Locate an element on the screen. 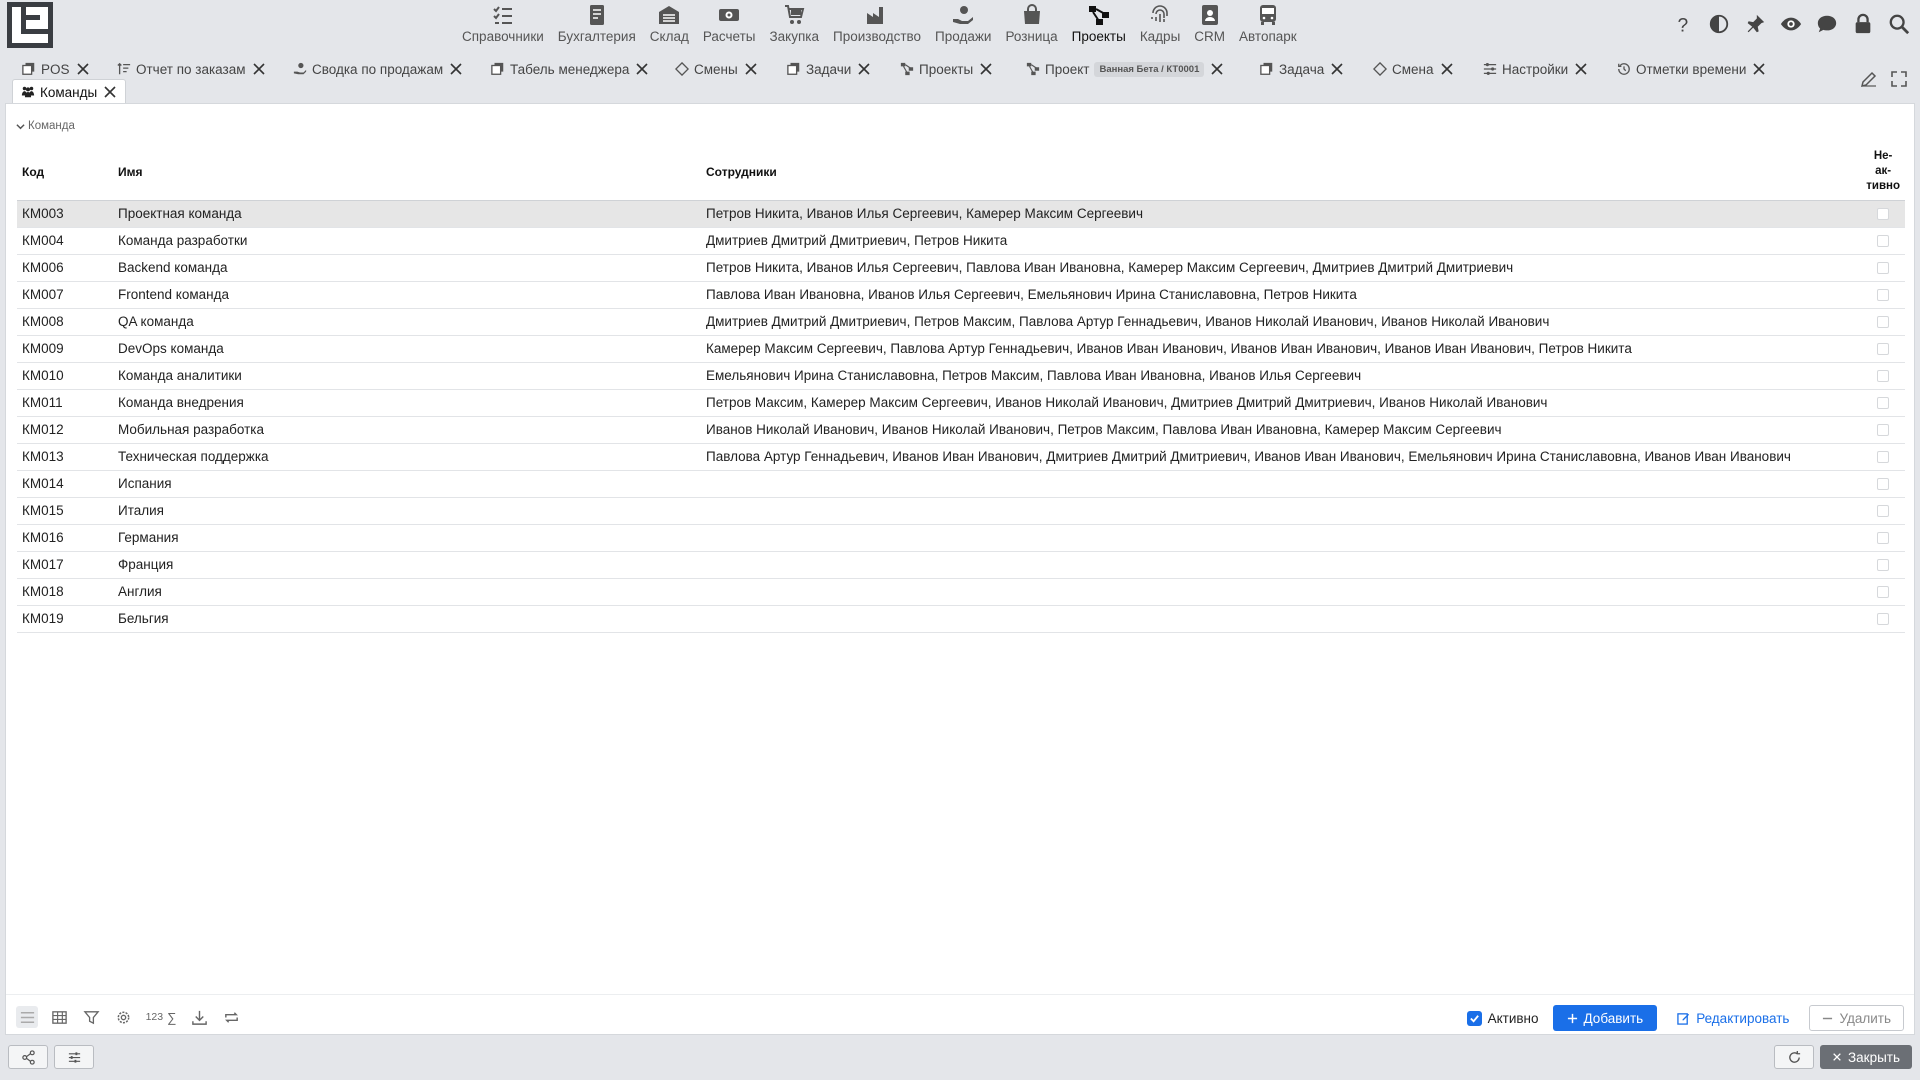 Image resolution: width=1920 pixels, height=1080 pixels. column-header-code: Код is located at coordinates (65, 172).